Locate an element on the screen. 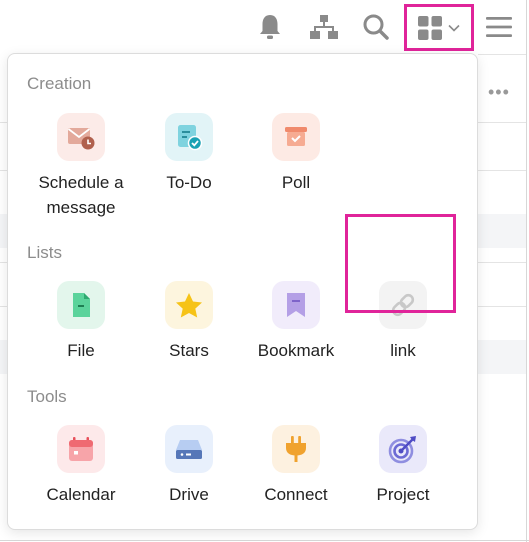 This screenshot has width=529, height=542. app-tile-bookmark: Bookmark is located at coordinates (296, 322).